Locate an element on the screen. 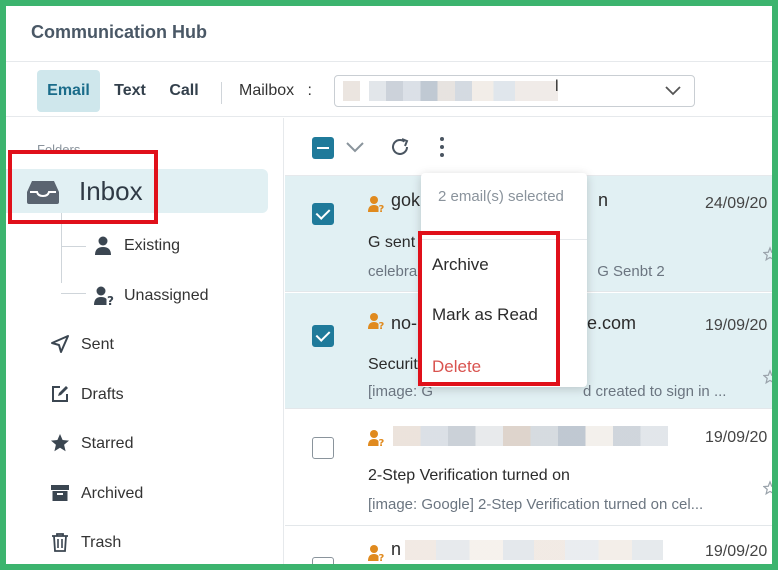 The height and width of the screenshot is (570, 778). sidebar-item-label: Archived is located at coordinates (112, 493).